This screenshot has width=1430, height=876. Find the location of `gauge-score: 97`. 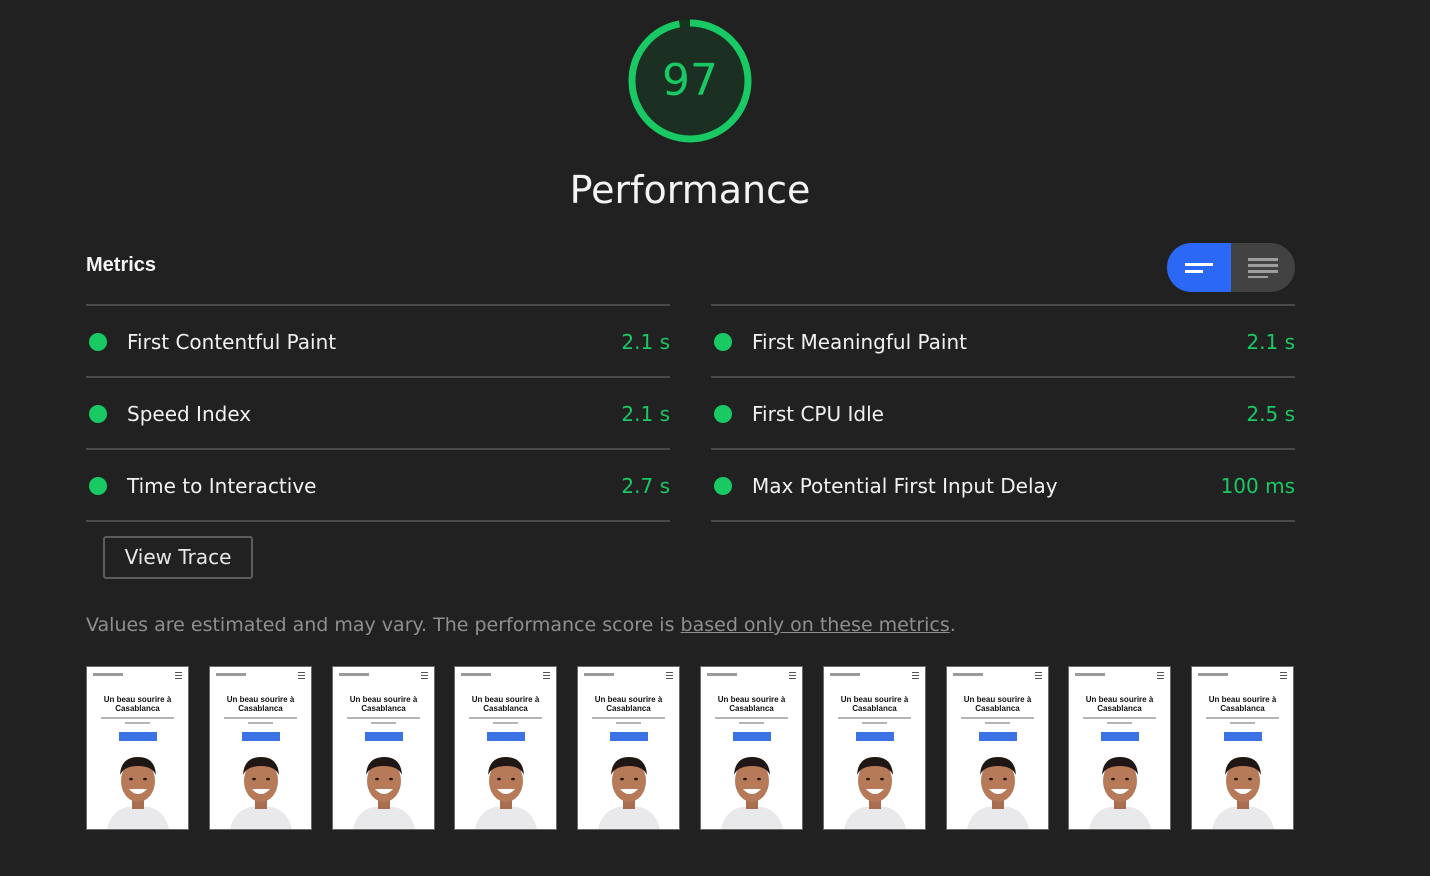

gauge-score: 97 is located at coordinates (690, 80).